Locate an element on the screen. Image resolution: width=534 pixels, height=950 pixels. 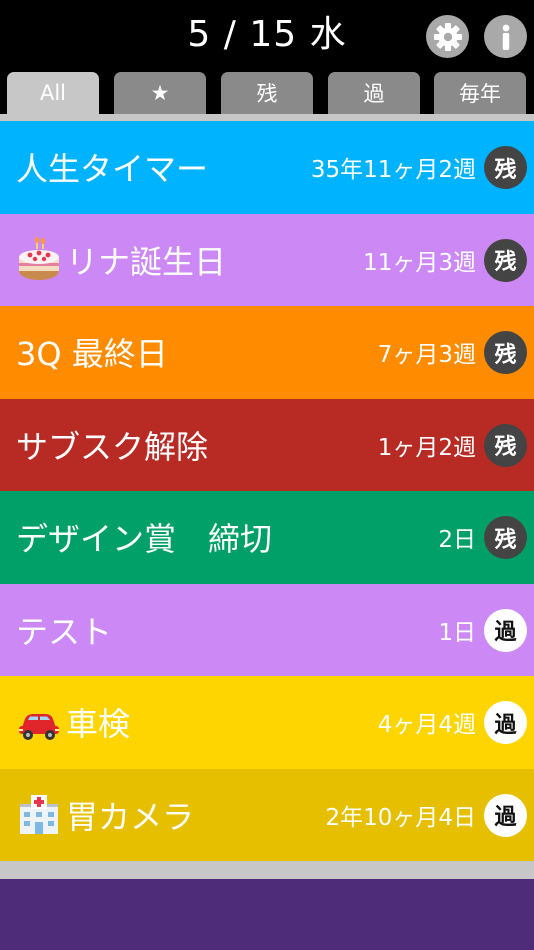
timer-row: テスト 1日 過 is located at coordinates (267, 630).